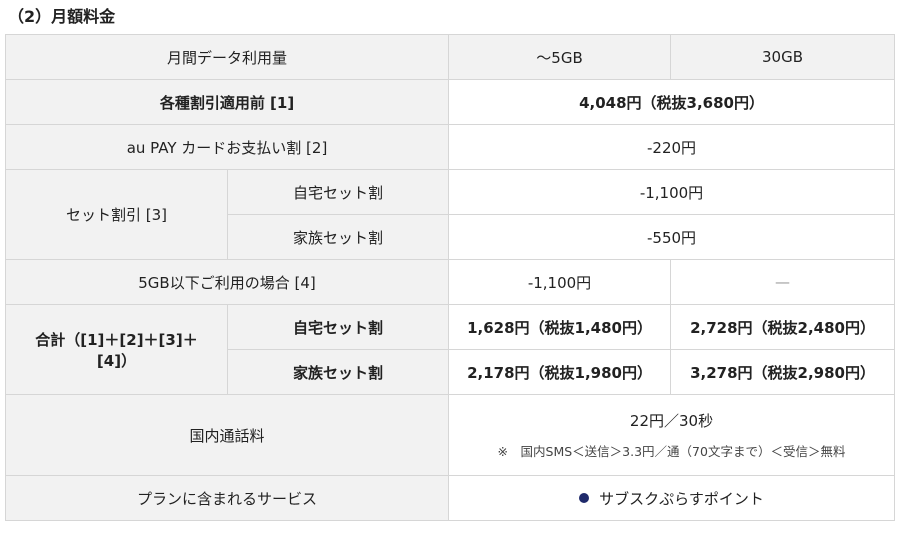  I want to click on under-5gb-value-5gb: -1,100円, so click(560, 282).